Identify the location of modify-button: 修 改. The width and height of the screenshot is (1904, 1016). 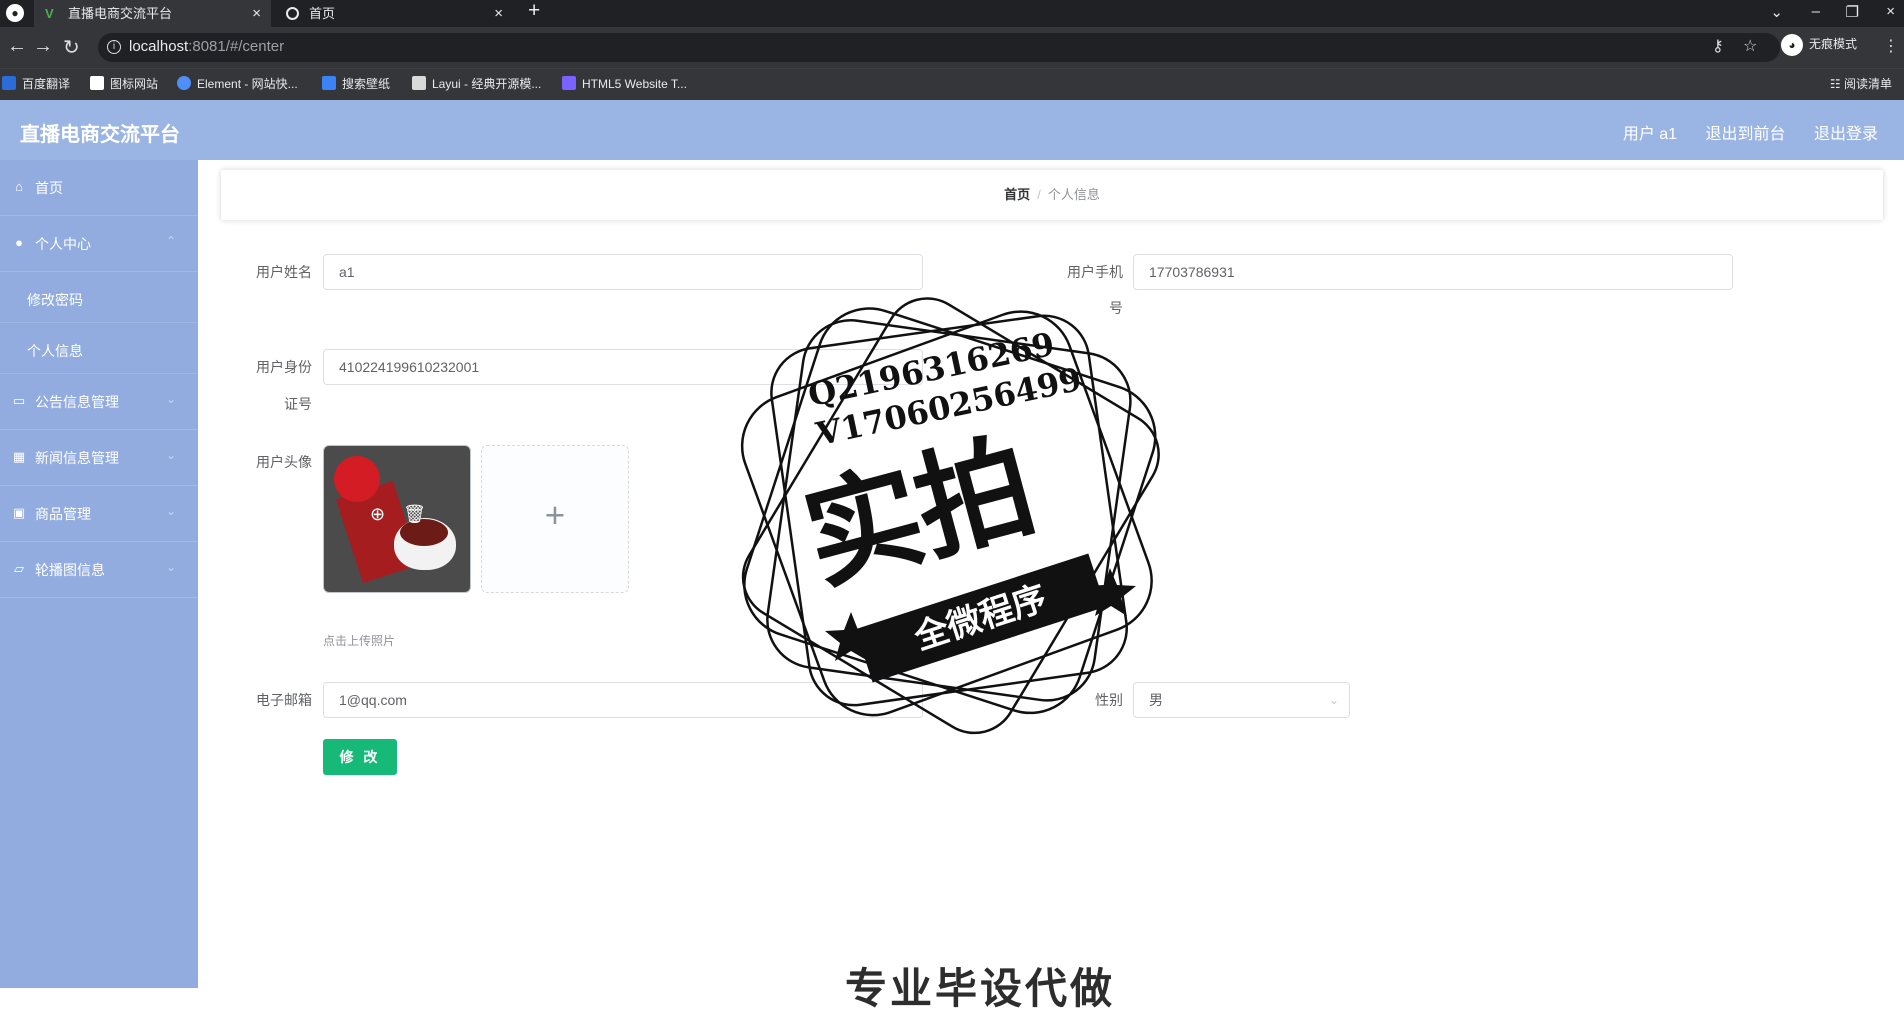
(360, 757).